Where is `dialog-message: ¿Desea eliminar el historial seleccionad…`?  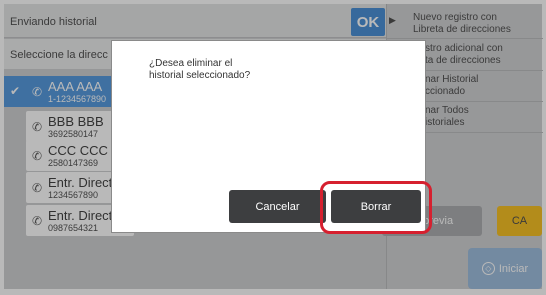
dialog-message: ¿Desea eliminar el historial seleccionad… is located at coordinates (249, 70).